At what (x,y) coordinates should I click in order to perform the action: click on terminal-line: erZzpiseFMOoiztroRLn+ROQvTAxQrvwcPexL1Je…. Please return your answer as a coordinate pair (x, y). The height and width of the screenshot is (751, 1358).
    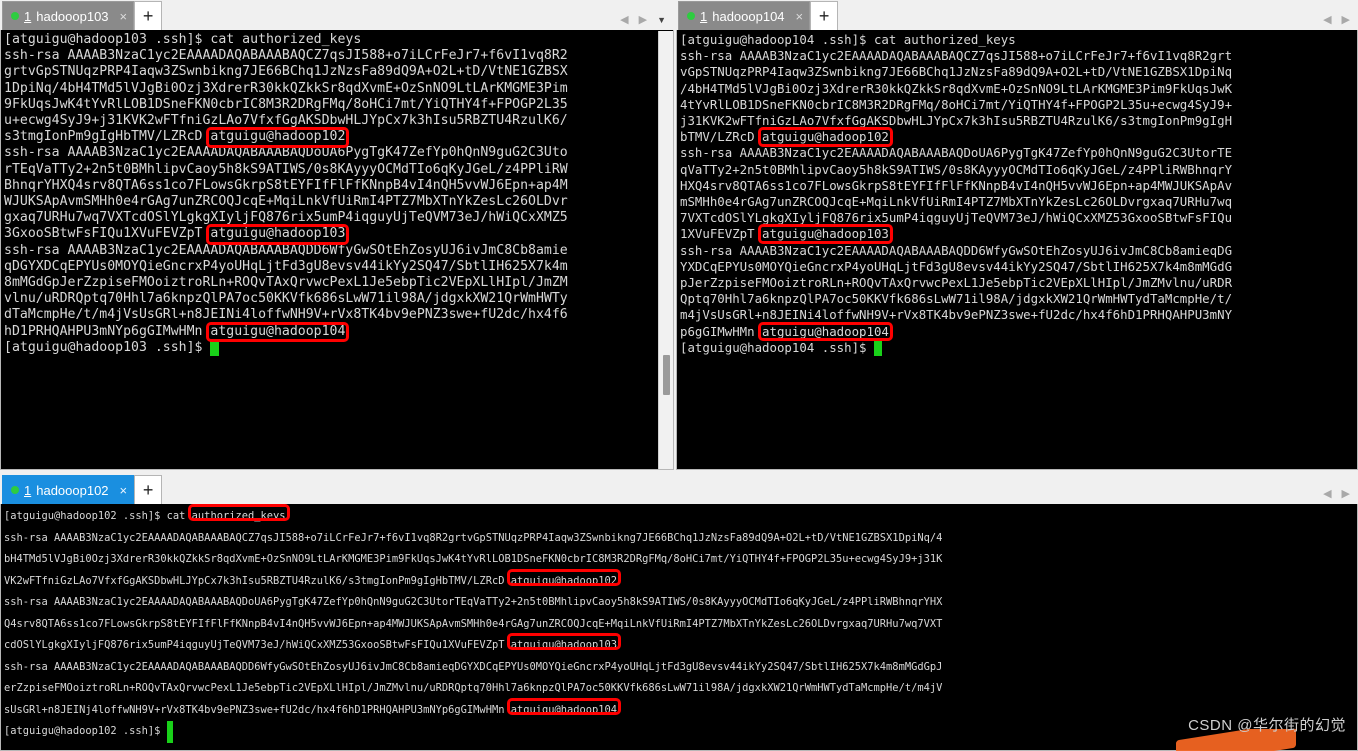
    Looking at the image, I should click on (473, 688).